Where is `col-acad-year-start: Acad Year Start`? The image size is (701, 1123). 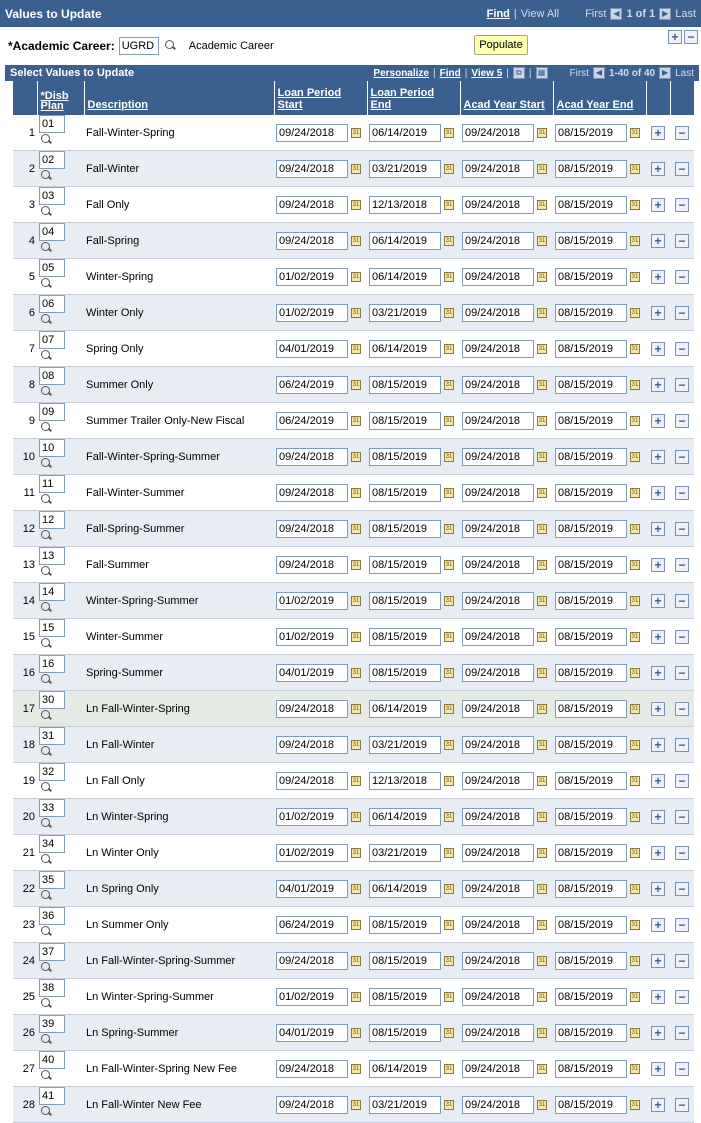 col-acad-year-start: Acad Year Start is located at coordinates (507, 98).